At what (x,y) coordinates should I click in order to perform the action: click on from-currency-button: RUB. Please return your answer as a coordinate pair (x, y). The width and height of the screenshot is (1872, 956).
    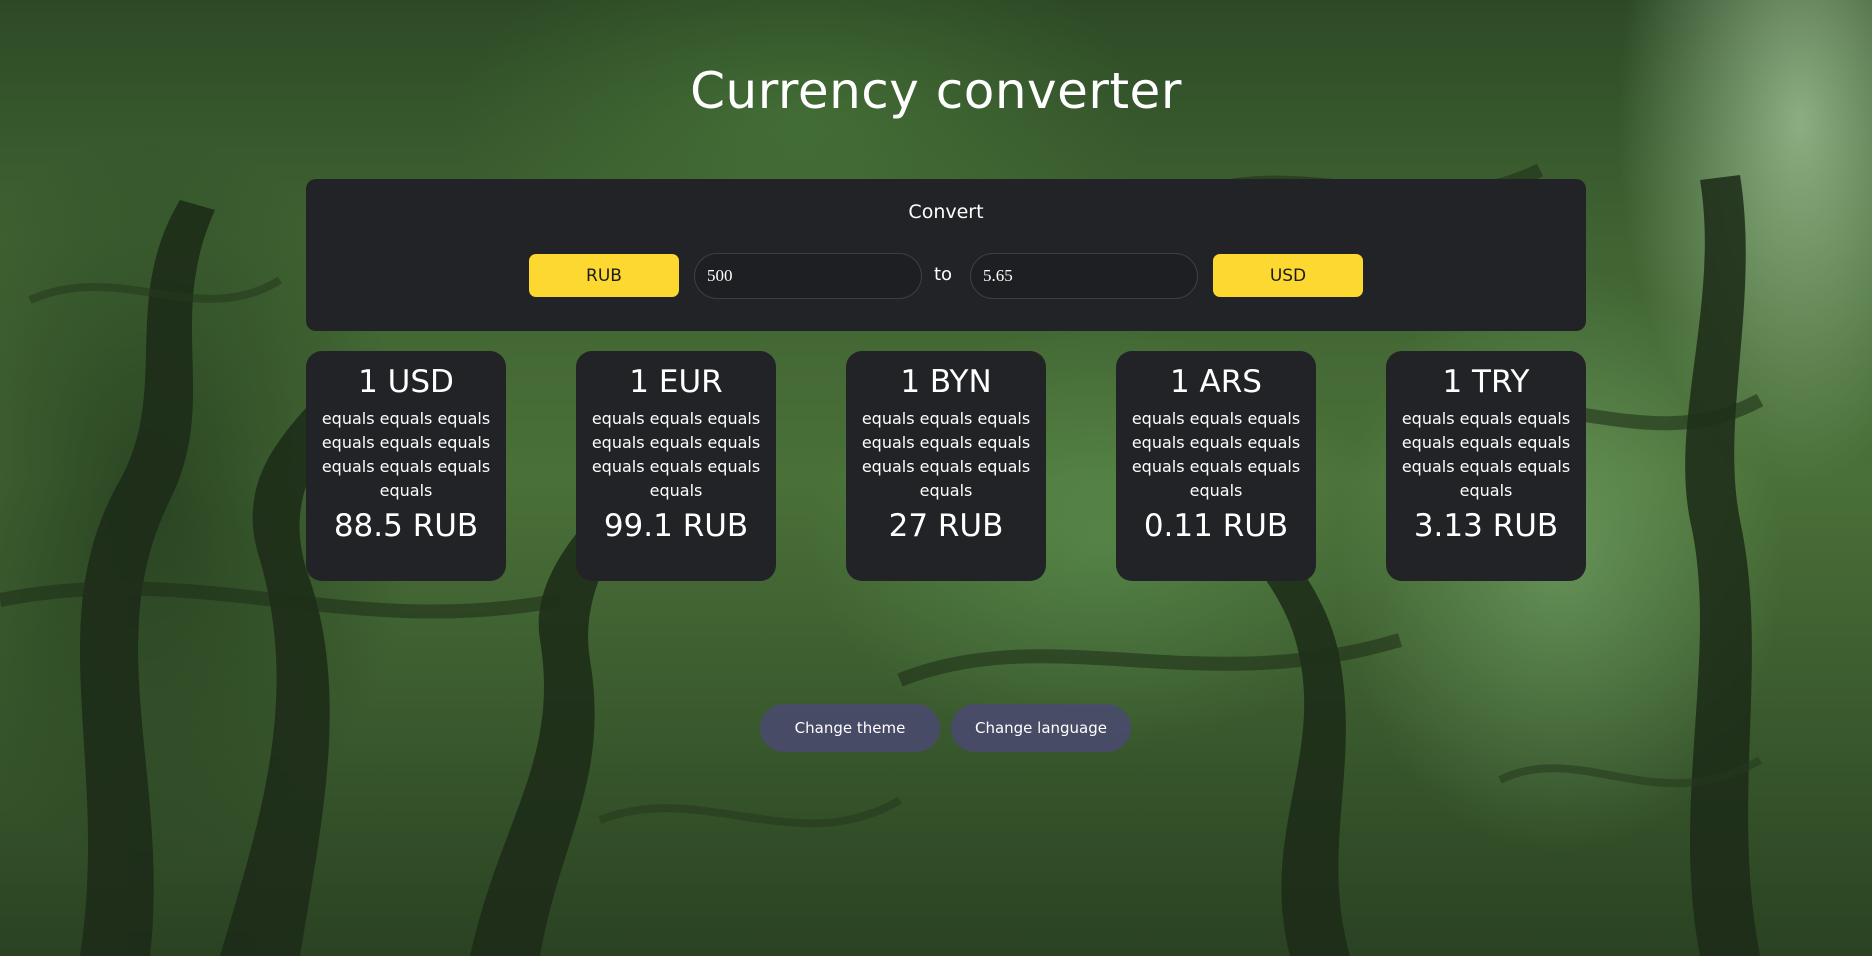
    Looking at the image, I should click on (604, 275).